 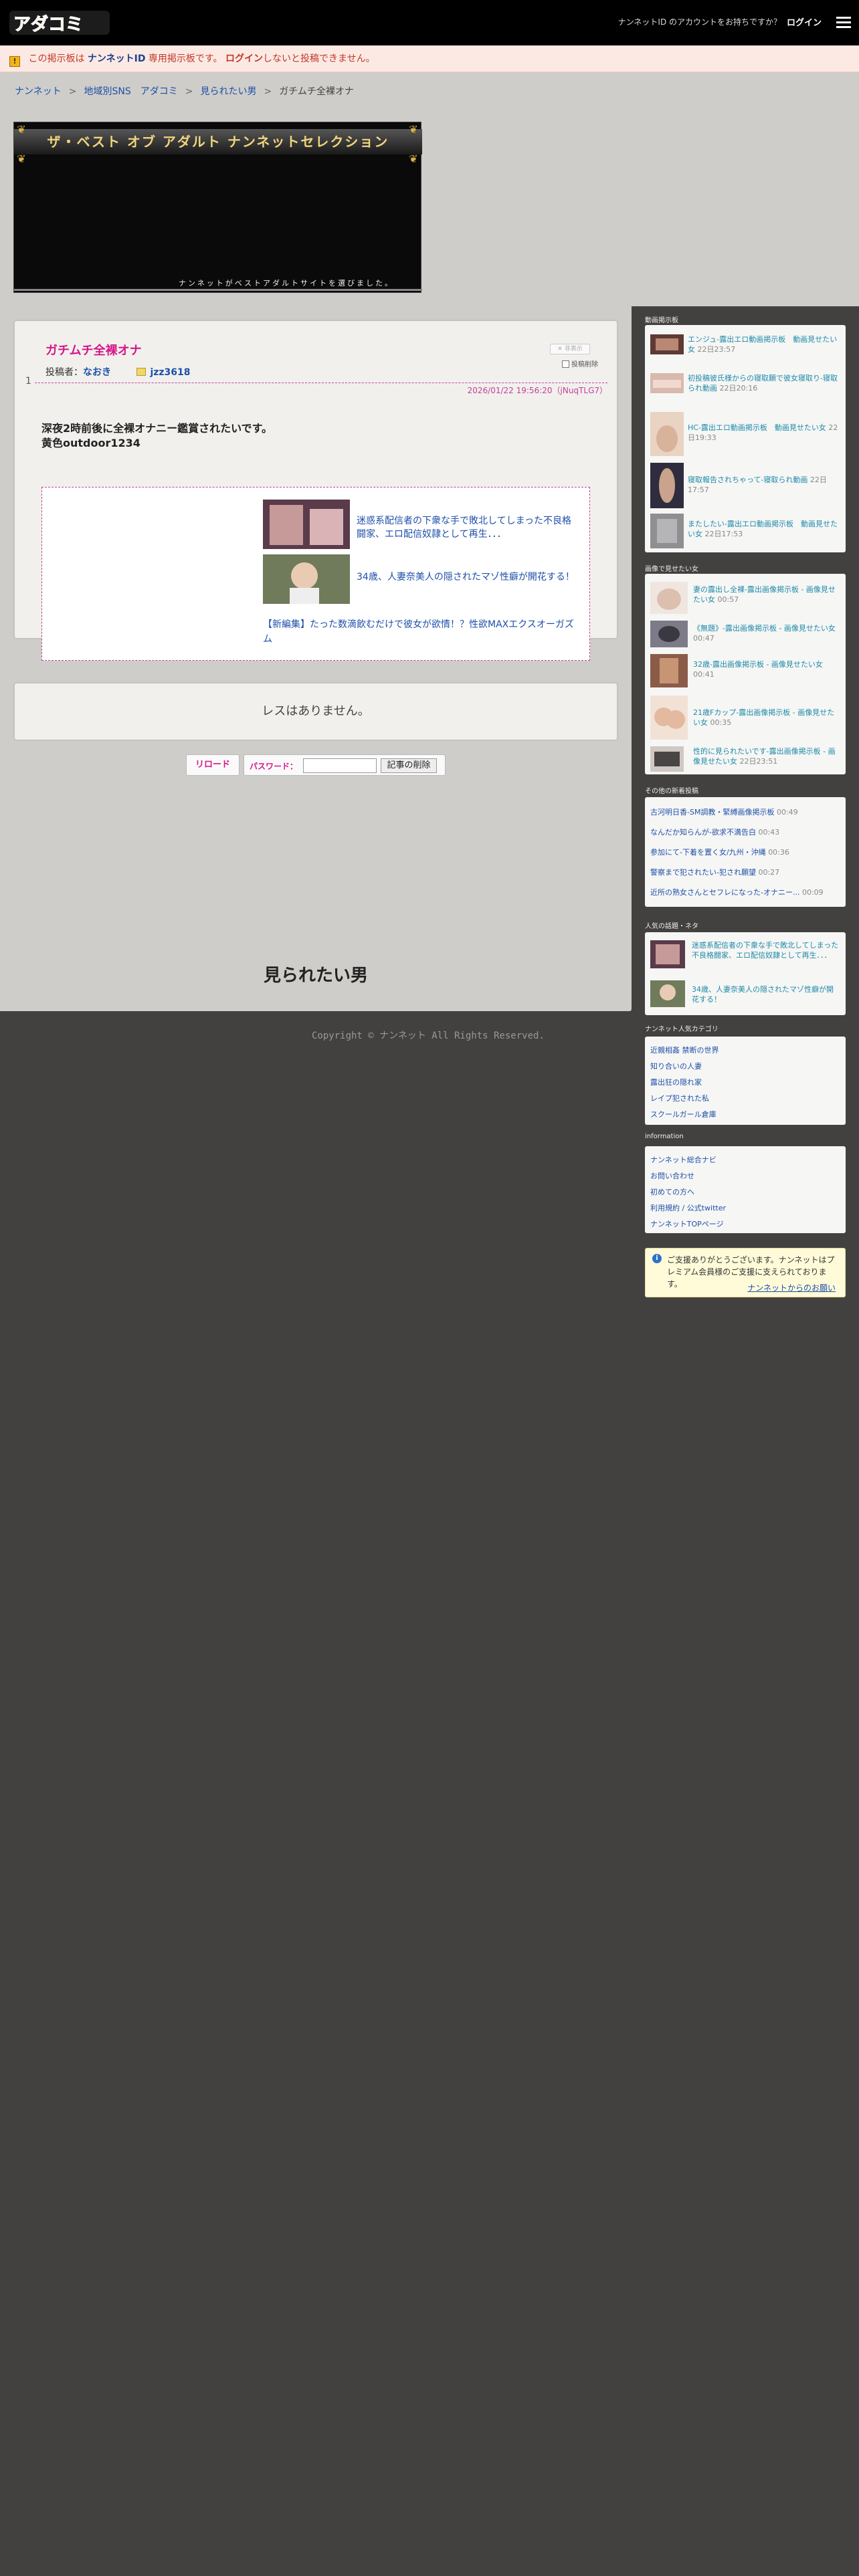 I want to click on info-icon: i, so click(x=657, y=1258).